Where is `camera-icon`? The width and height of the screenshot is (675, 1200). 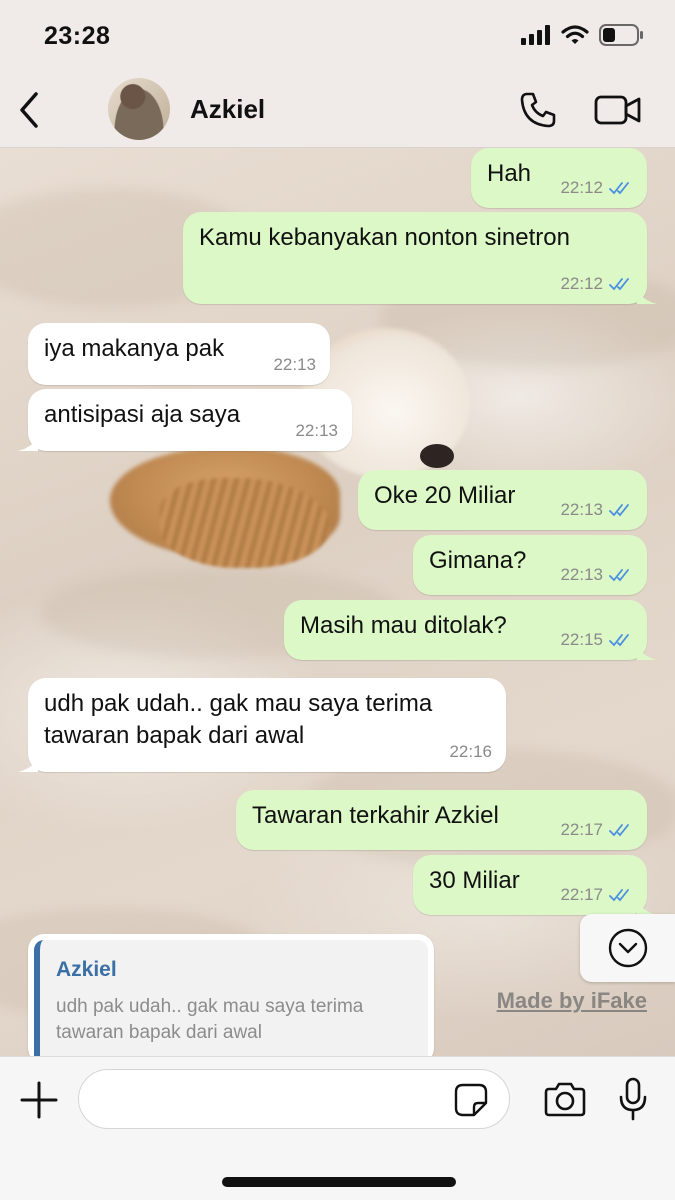
camera-icon is located at coordinates (565, 1099).